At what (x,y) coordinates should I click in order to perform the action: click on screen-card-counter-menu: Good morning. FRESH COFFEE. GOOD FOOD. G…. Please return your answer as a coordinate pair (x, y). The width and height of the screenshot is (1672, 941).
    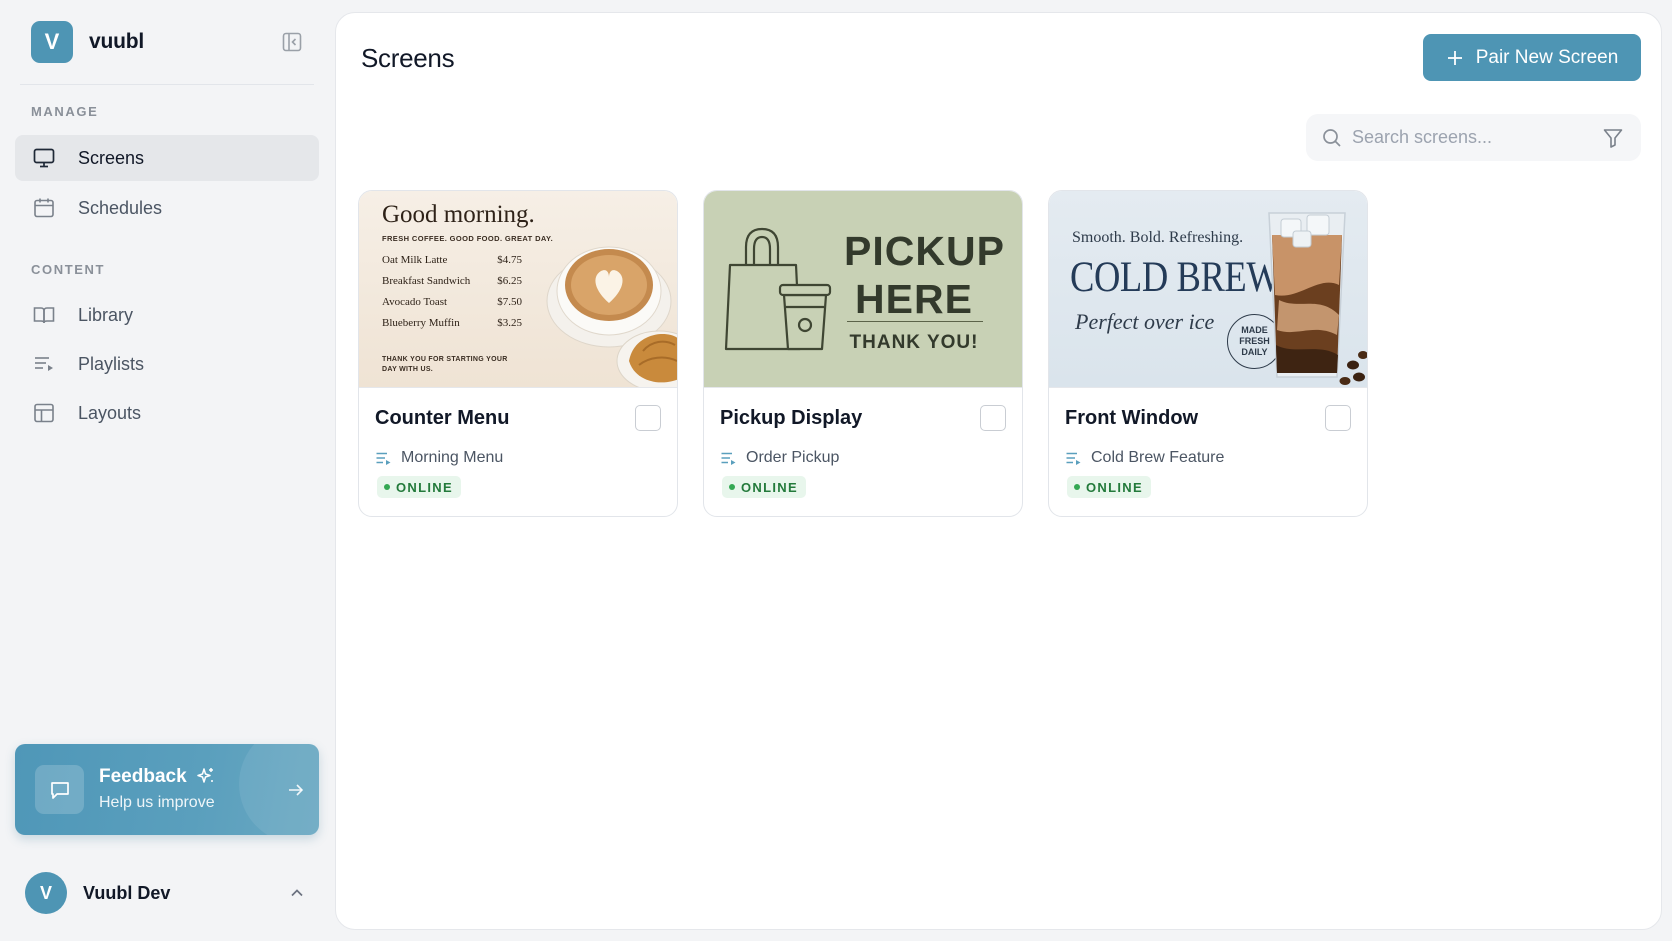
    Looking at the image, I should click on (518, 353).